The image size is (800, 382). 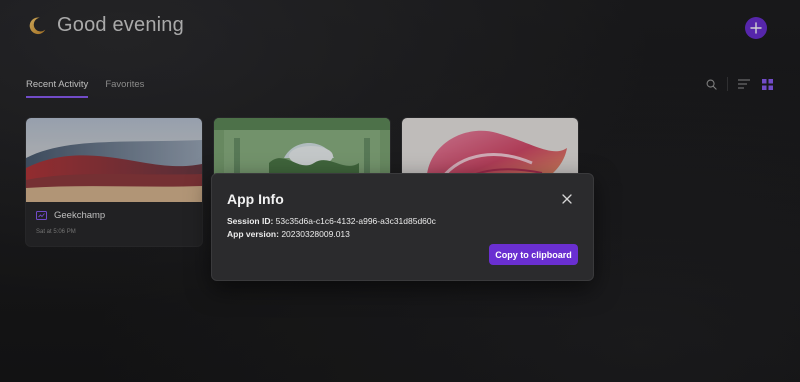 What do you see at coordinates (253, 234) in the screenshot?
I see `app-version-label: App version:` at bounding box center [253, 234].